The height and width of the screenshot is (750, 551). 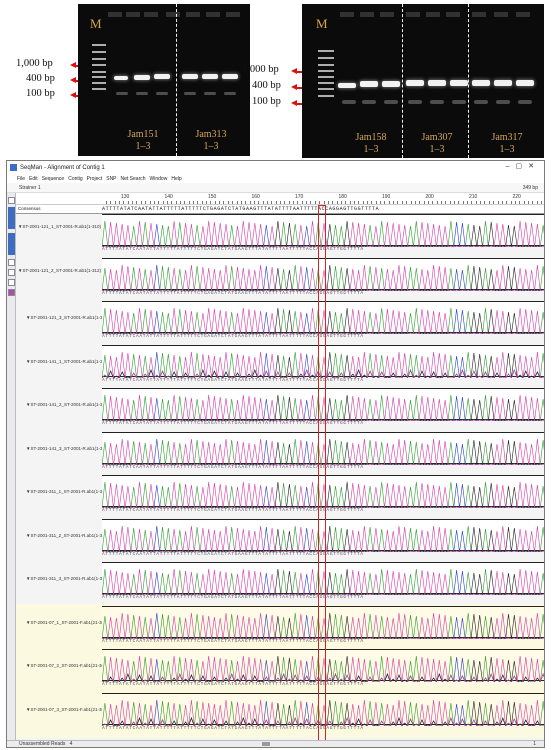 What do you see at coordinates (21, 179) in the screenshot?
I see `menu-file: File` at bounding box center [21, 179].